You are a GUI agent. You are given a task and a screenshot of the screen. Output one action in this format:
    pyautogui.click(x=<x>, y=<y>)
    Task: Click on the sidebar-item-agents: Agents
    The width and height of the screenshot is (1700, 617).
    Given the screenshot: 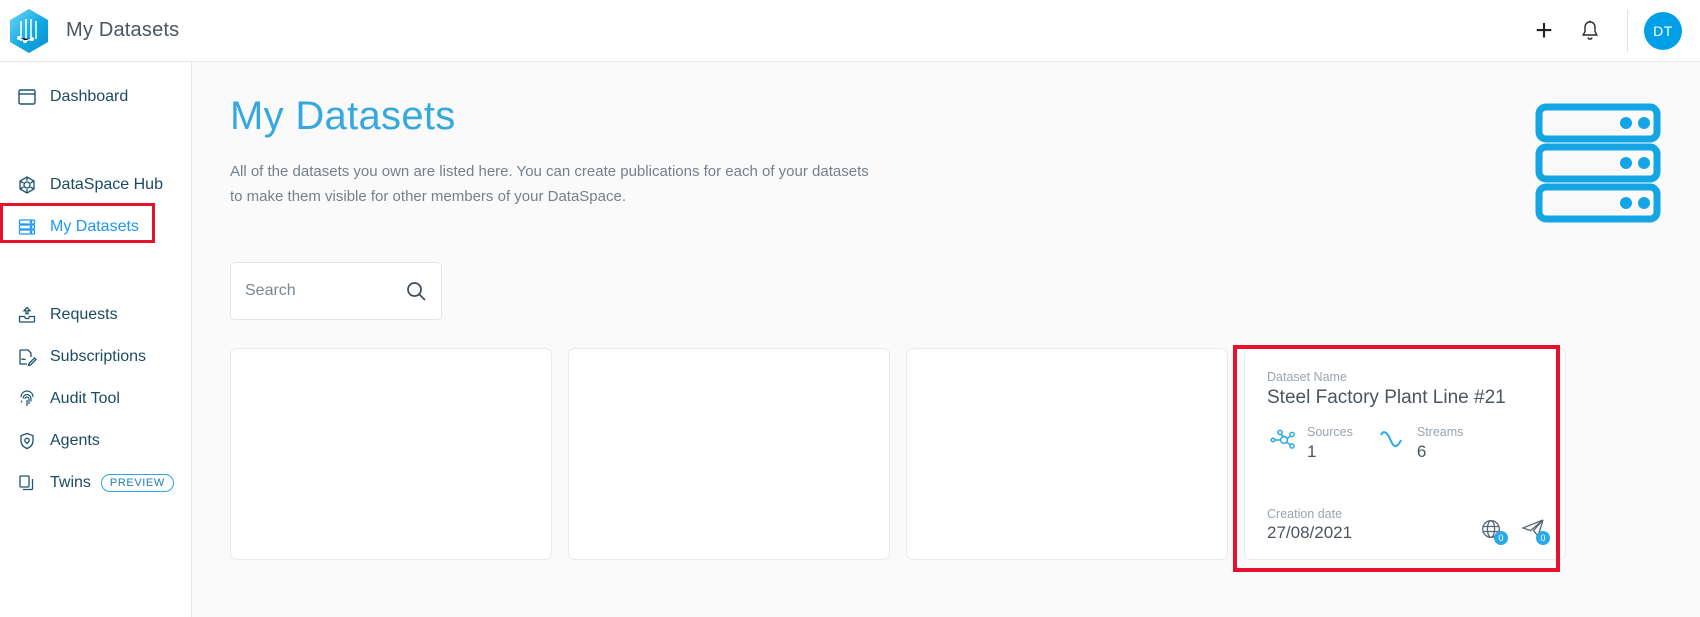 What is the action you would take?
    pyautogui.click(x=95, y=441)
    